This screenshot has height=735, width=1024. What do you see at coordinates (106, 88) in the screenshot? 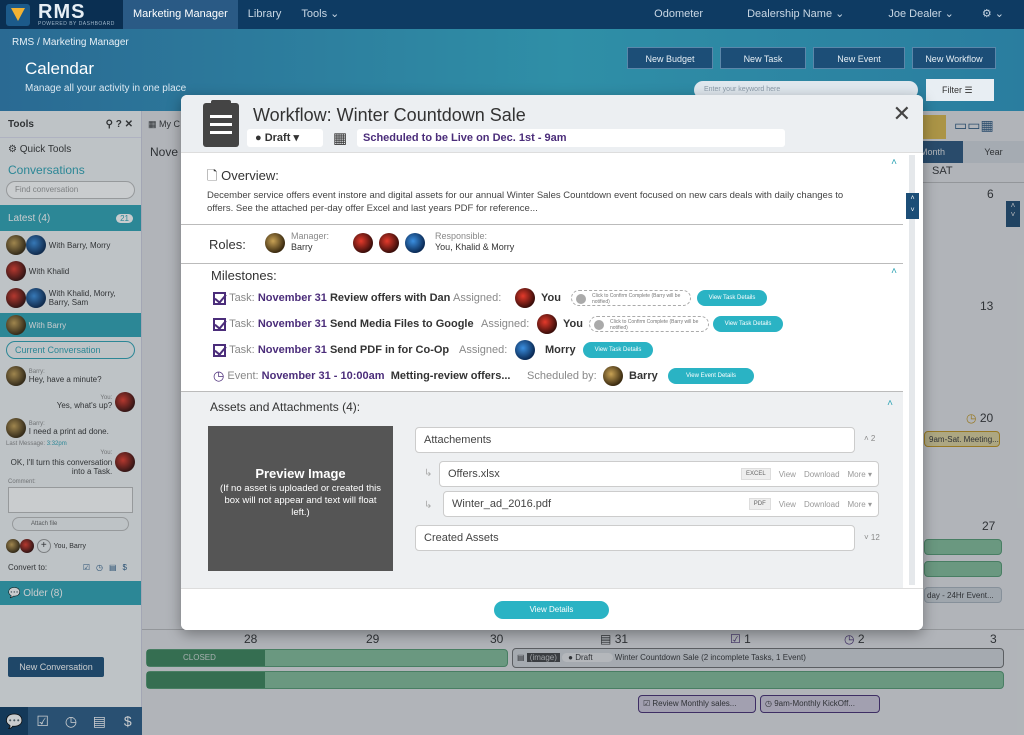
I see `page-subtitle: Manage all your activity in one place` at bounding box center [106, 88].